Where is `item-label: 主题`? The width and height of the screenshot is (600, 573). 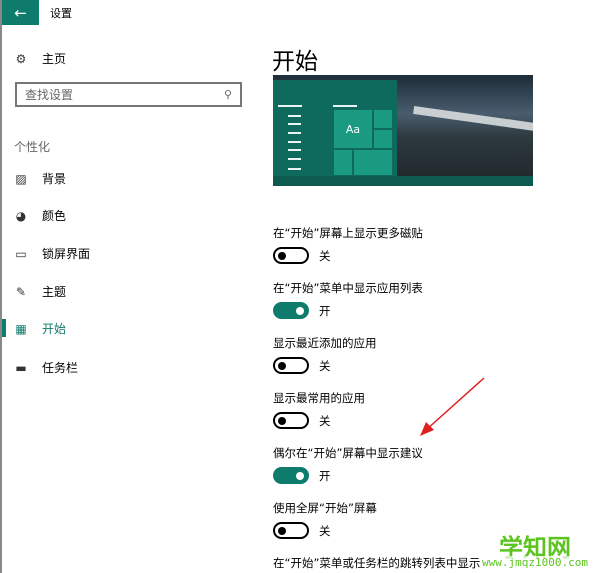
item-label: 主题 is located at coordinates (54, 292).